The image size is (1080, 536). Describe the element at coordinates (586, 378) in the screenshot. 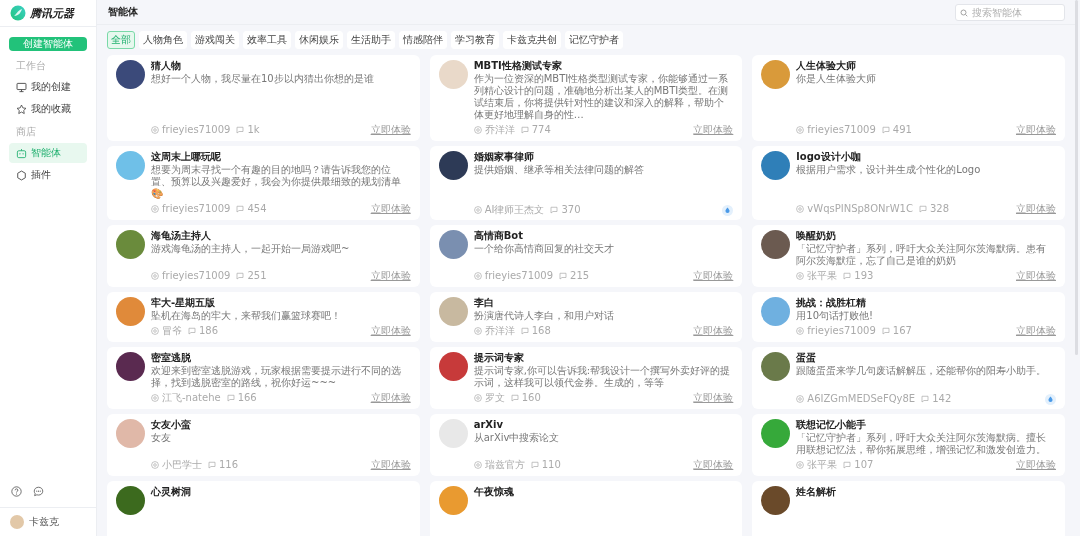

I see `agent-card: 提示词专家 提示词专家,你可以告诉我:帮我设计一个撰写外卖好评的提示词，这样我可以领代金券。生成的，等等 罗文 160 立即体验` at that location.